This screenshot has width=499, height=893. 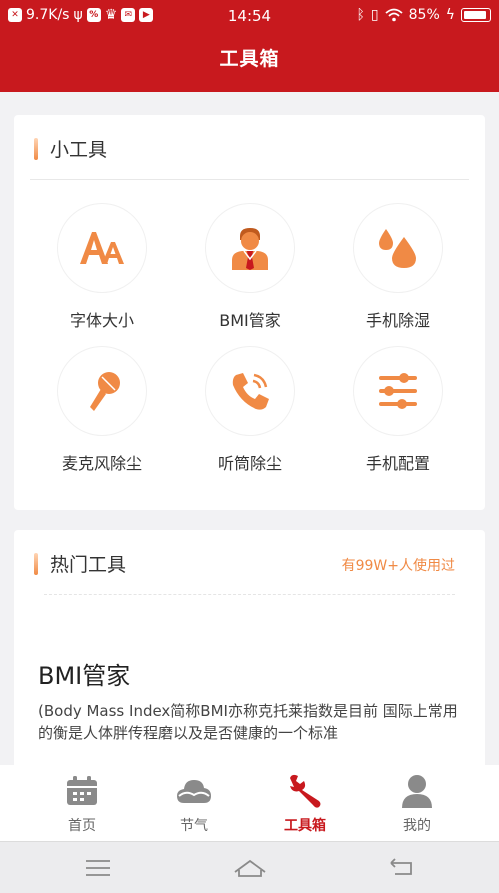 What do you see at coordinates (374, 15) in the screenshot?
I see `vibrate-icon: ▯` at bounding box center [374, 15].